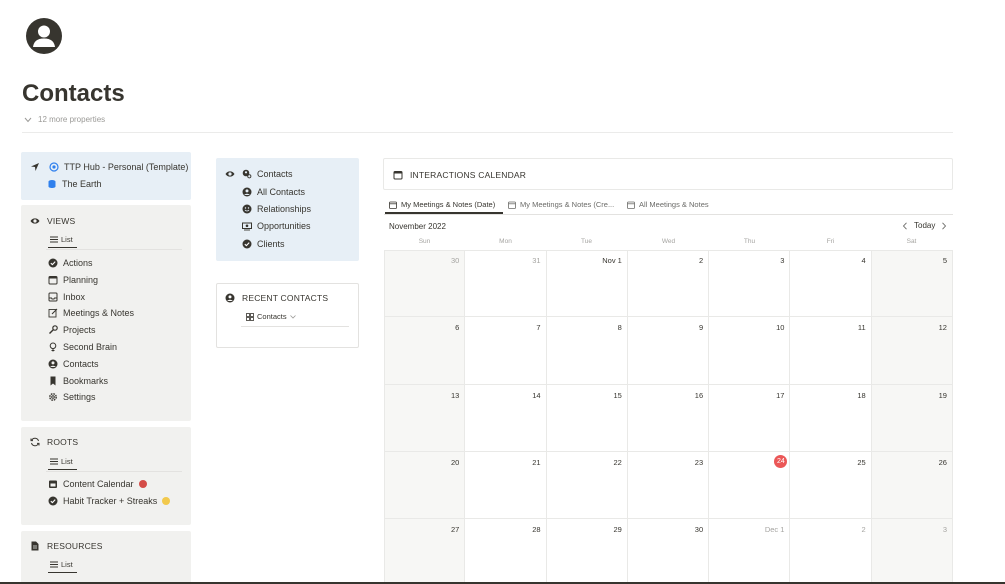 The height and width of the screenshot is (584, 1005). What do you see at coordinates (72, 119) in the screenshot?
I see `more-properties-label: 12 more properties` at bounding box center [72, 119].